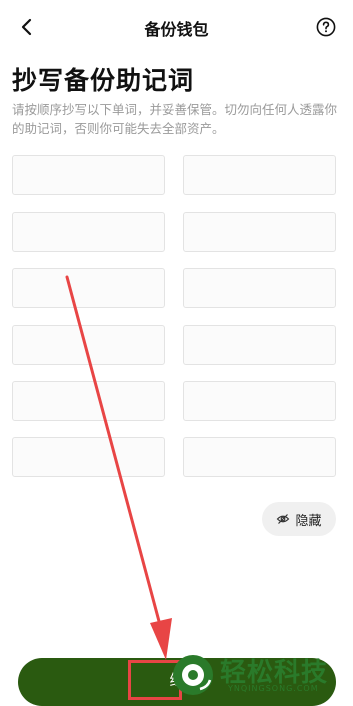 Image resolution: width=353 pixels, height=706 pixels. Describe the element at coordinates (273, 688) in the screenshot. I see `watermark-subtext: YNQINGSONG.COM` at that location.